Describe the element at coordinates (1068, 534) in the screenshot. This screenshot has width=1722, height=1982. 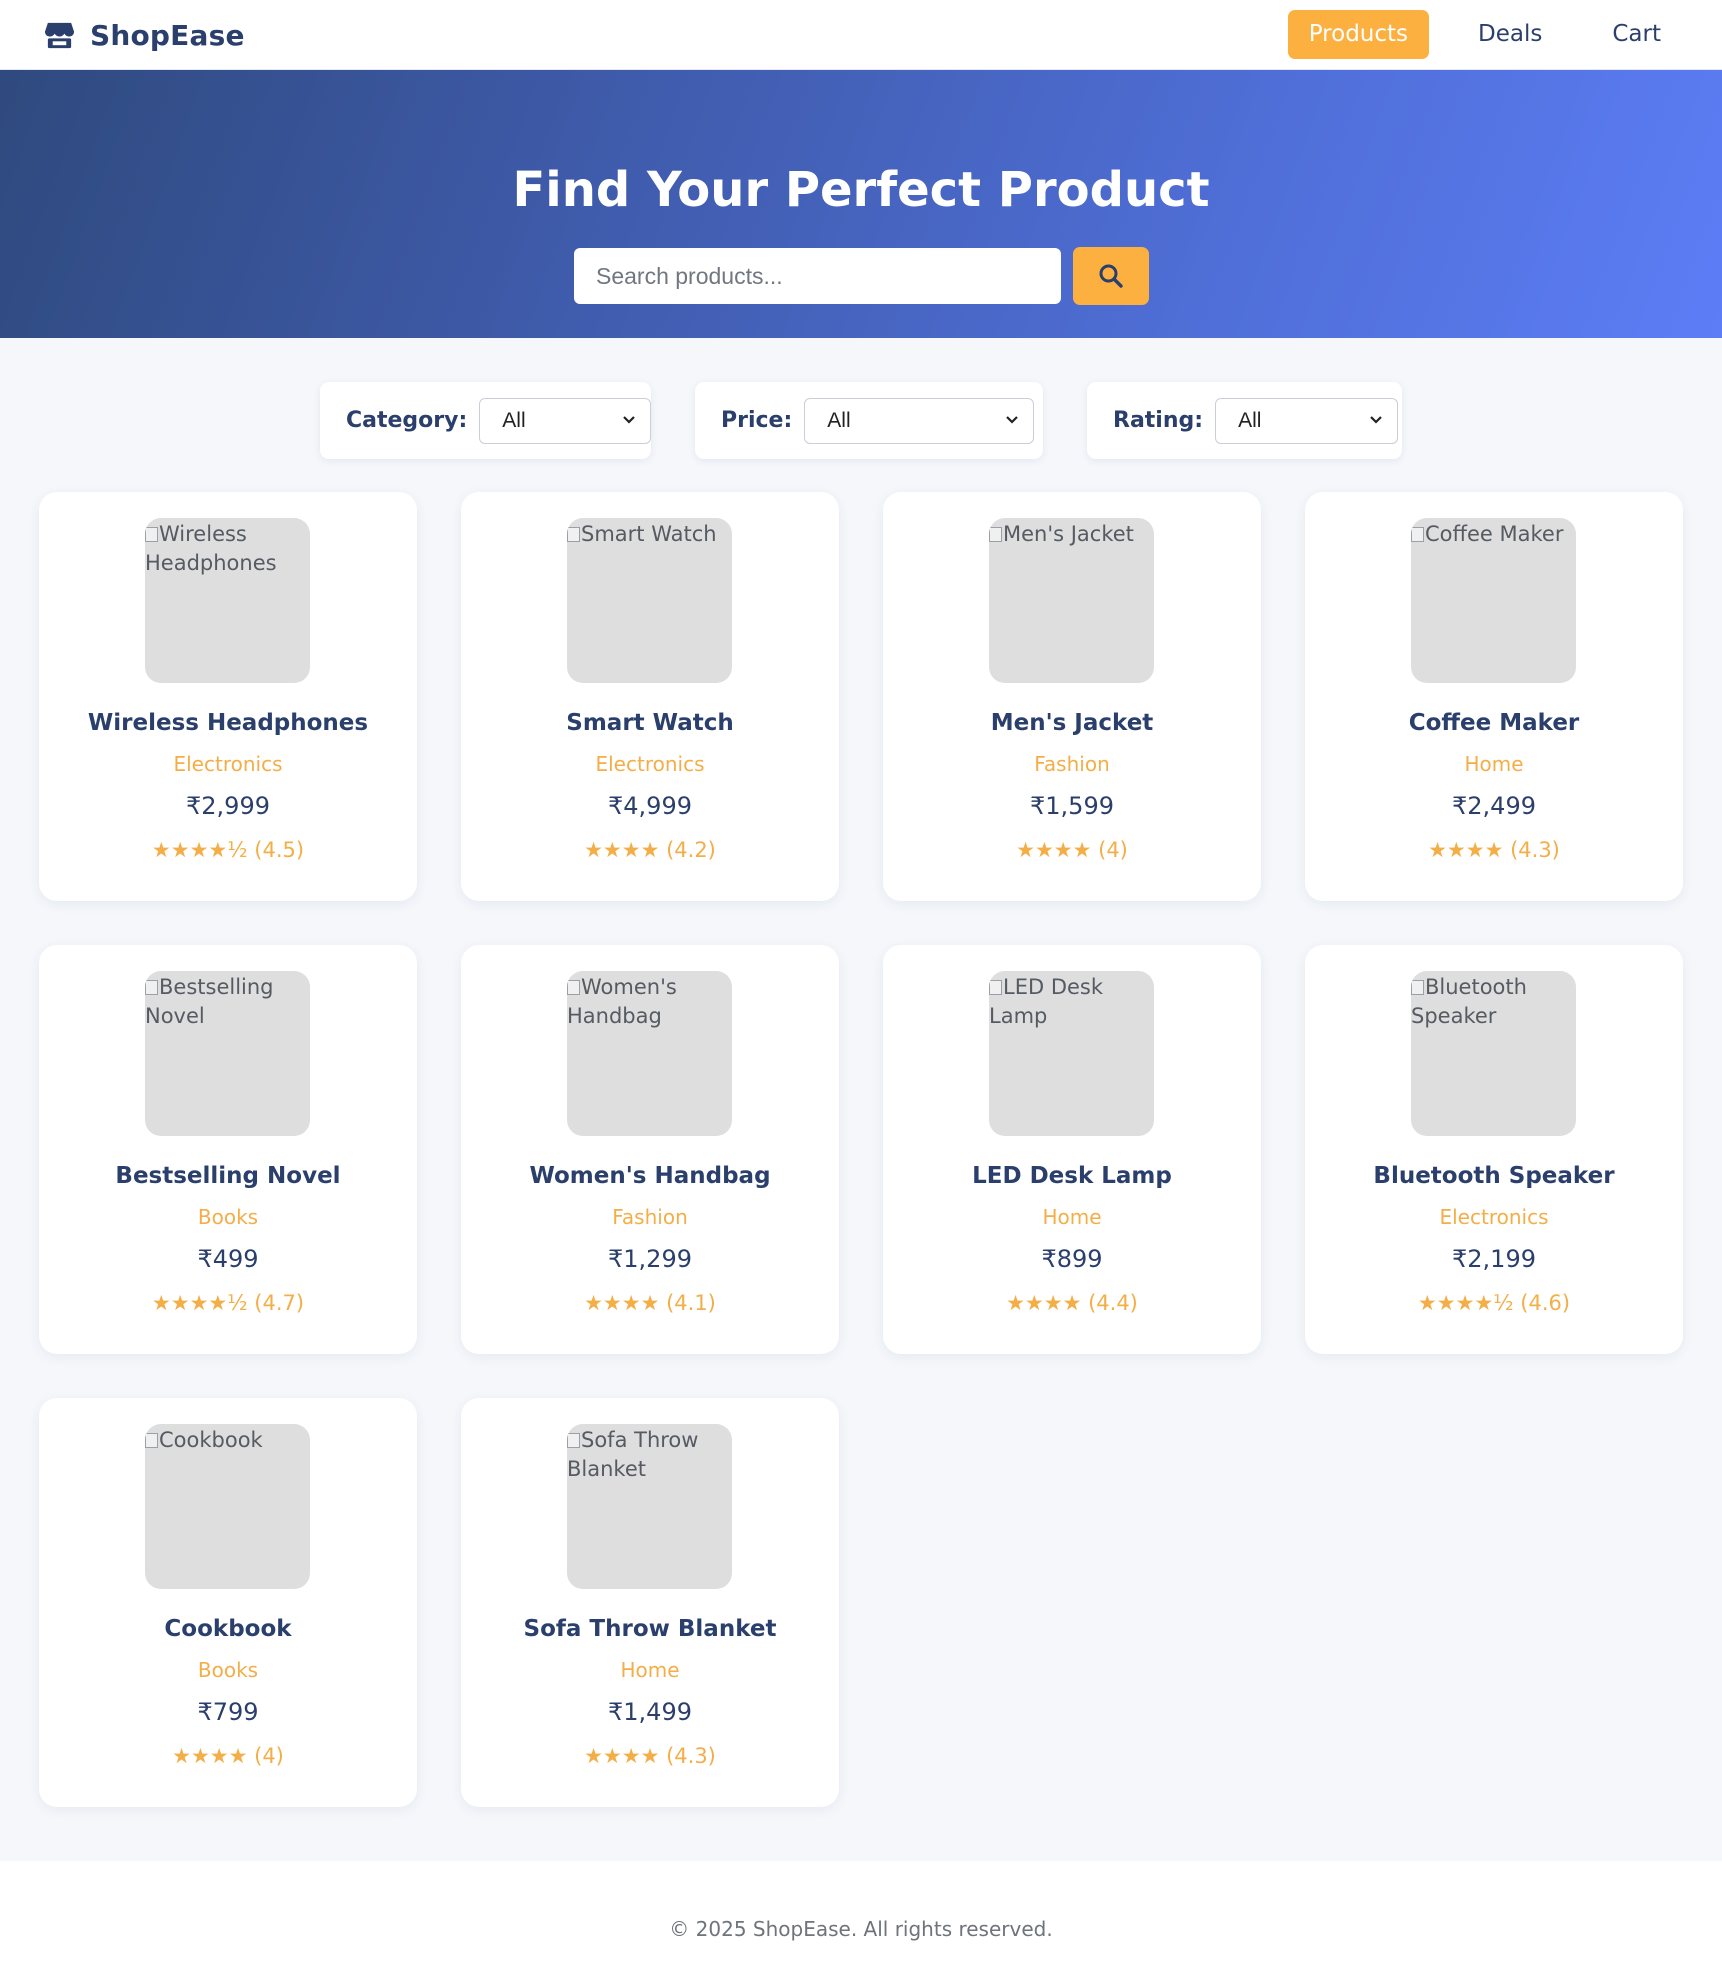
I see `image-alt-text: Men's Jacket` at that location.